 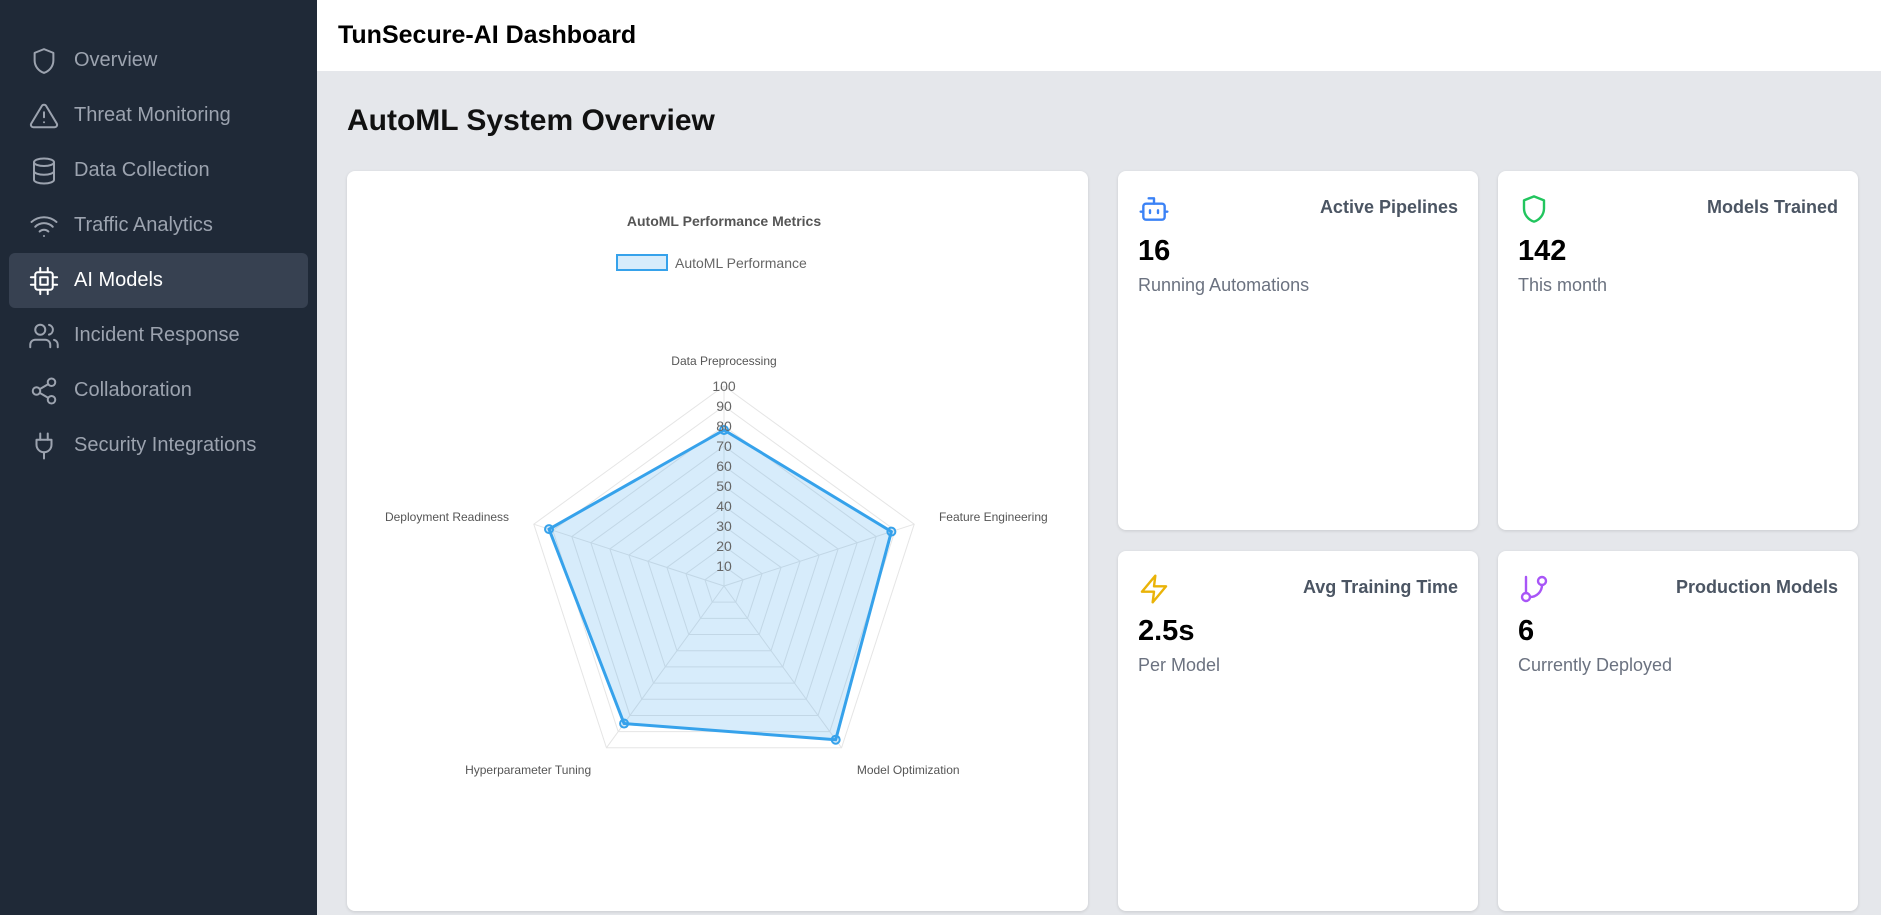 I want to click on cpu-icon, so click(x=44, y=281).